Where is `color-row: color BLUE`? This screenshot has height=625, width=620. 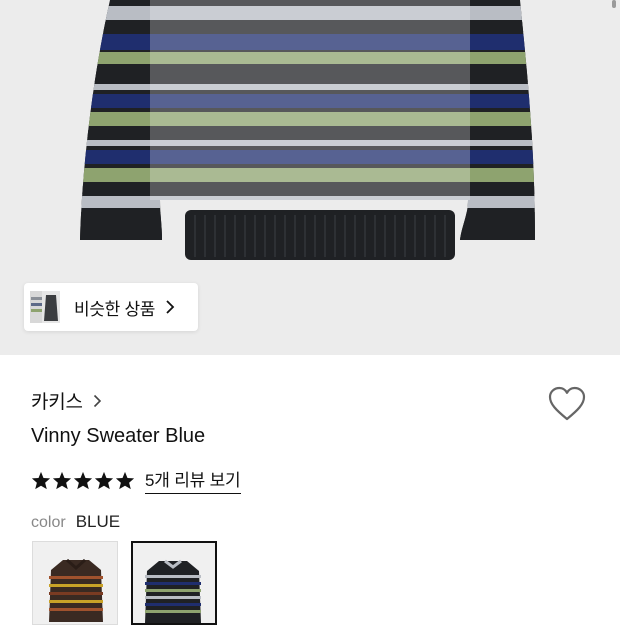
color-row: color BLUE is located at coordinates (75, 522).